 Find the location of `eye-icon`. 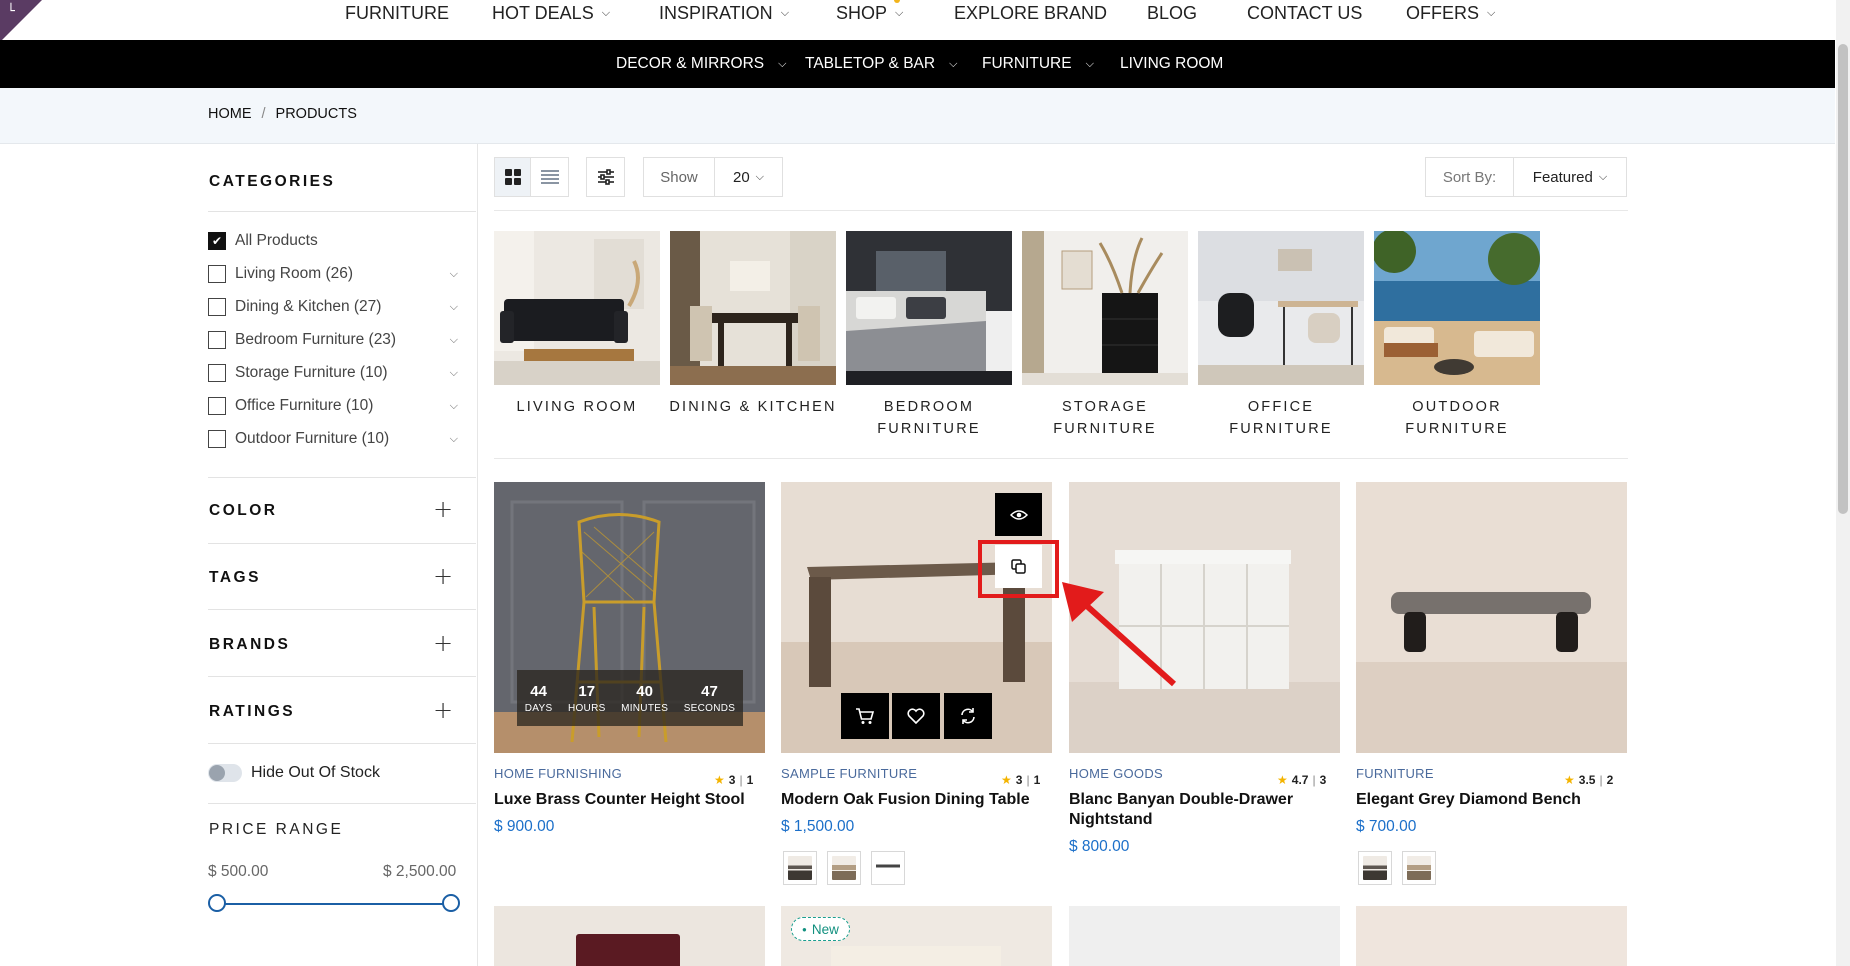

eye-icon is located at coordinates (1018, 514).